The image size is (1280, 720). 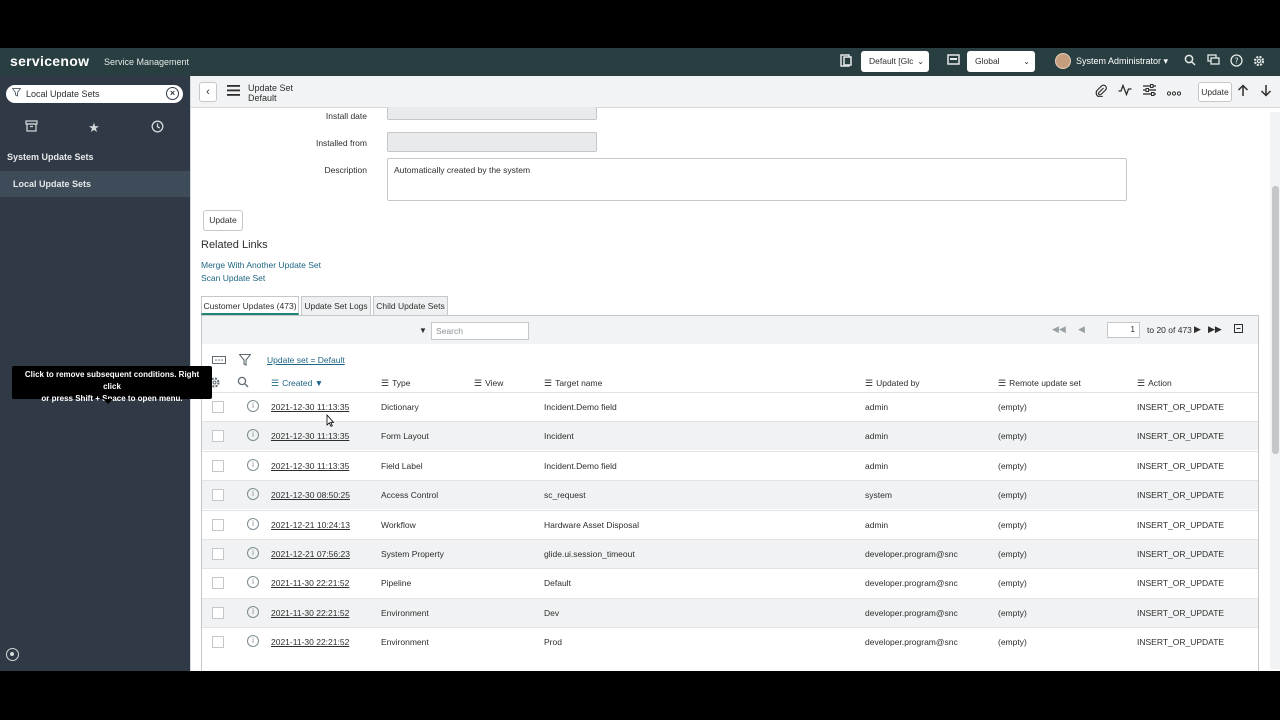 What do you see at coordinates (1174, 92) in the screenshot?
I see `more-options-icon` at bounding box center [1174, 92].